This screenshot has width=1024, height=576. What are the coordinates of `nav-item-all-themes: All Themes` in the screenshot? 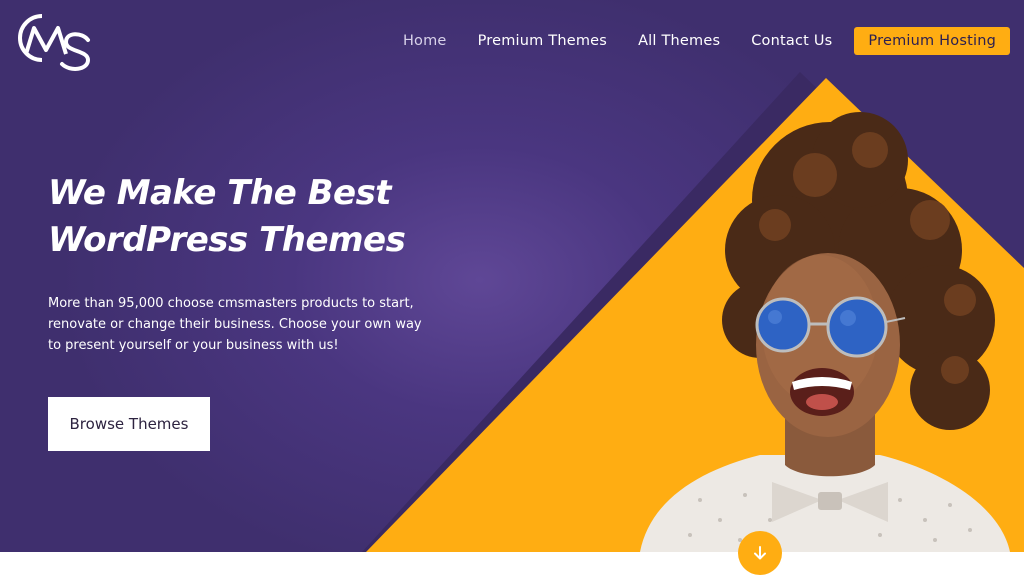 It's located at (679, 41).